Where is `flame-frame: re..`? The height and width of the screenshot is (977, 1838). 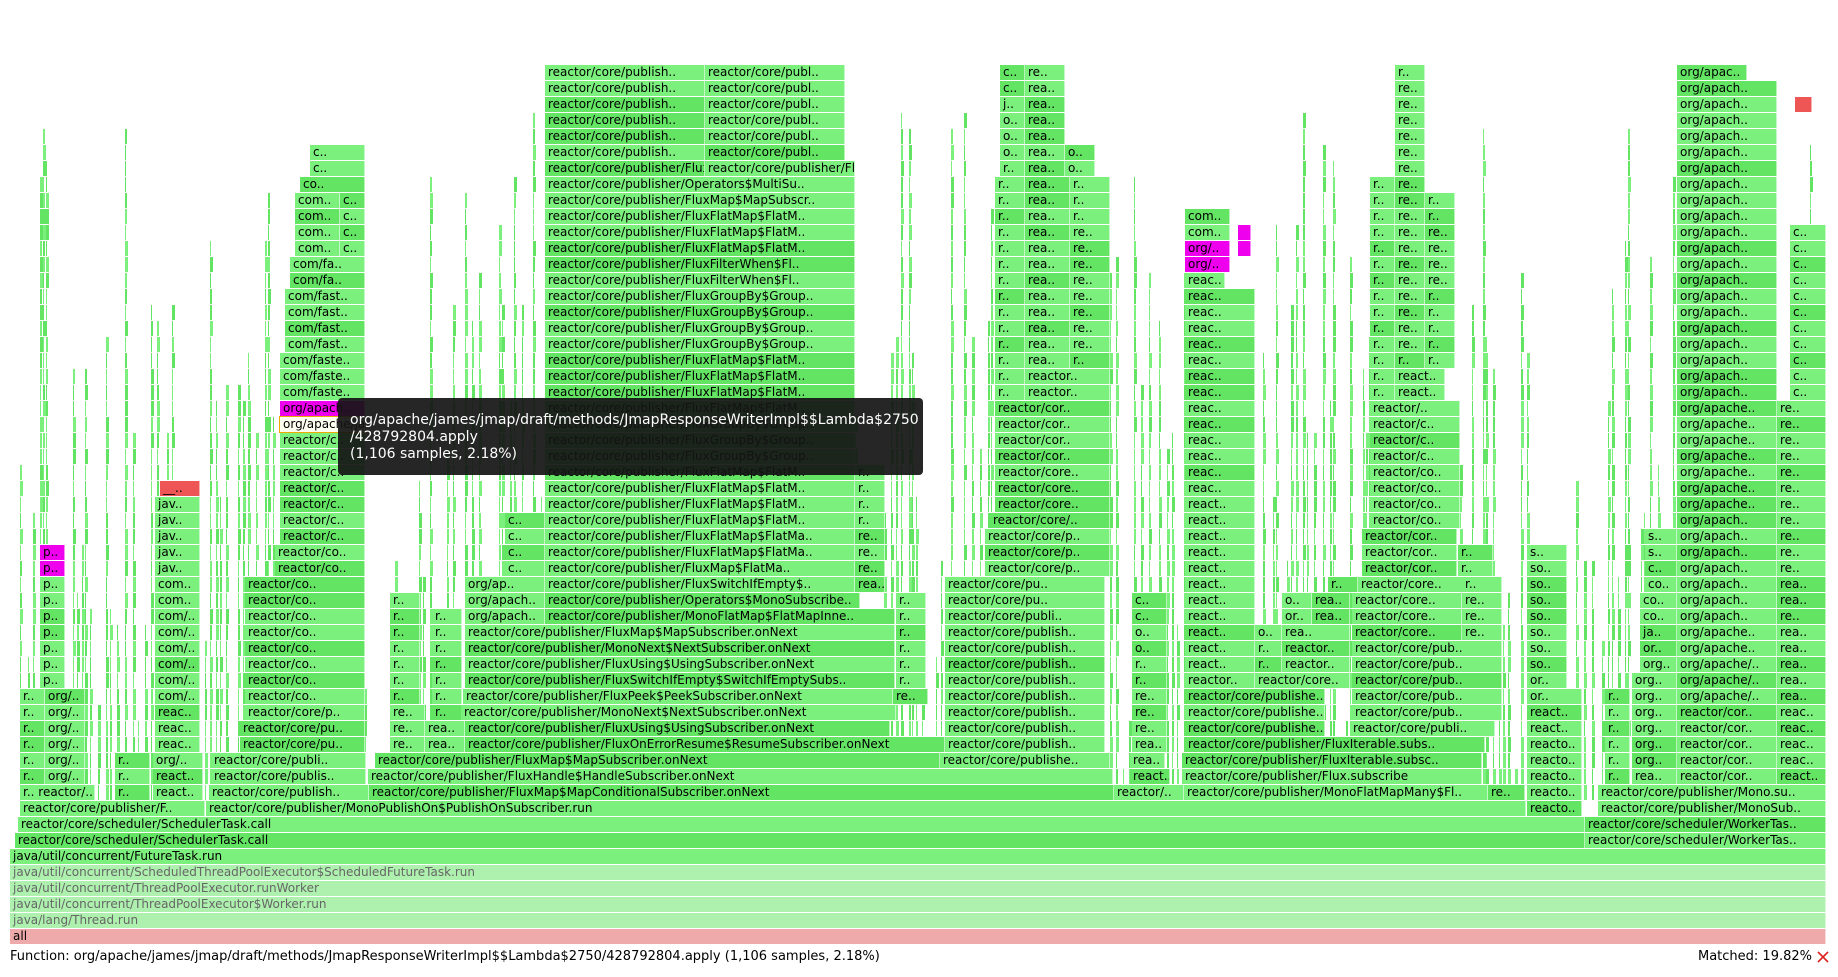 flame-frame: re.. is located at coordinates (1506, 792).